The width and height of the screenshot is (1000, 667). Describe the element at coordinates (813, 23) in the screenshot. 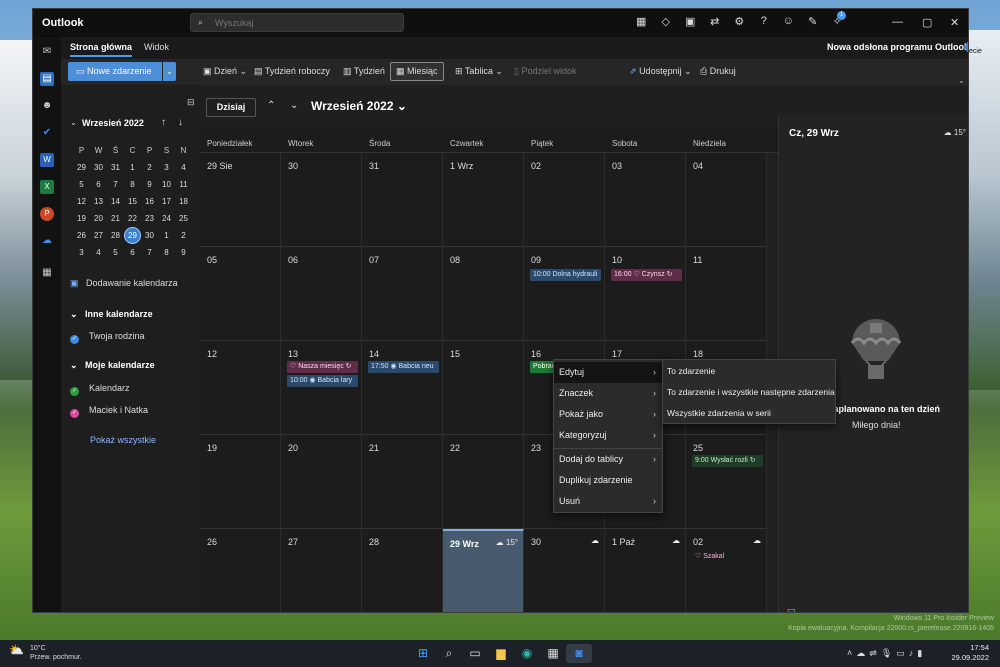

I see `feedback-icon: ✎` at that location.